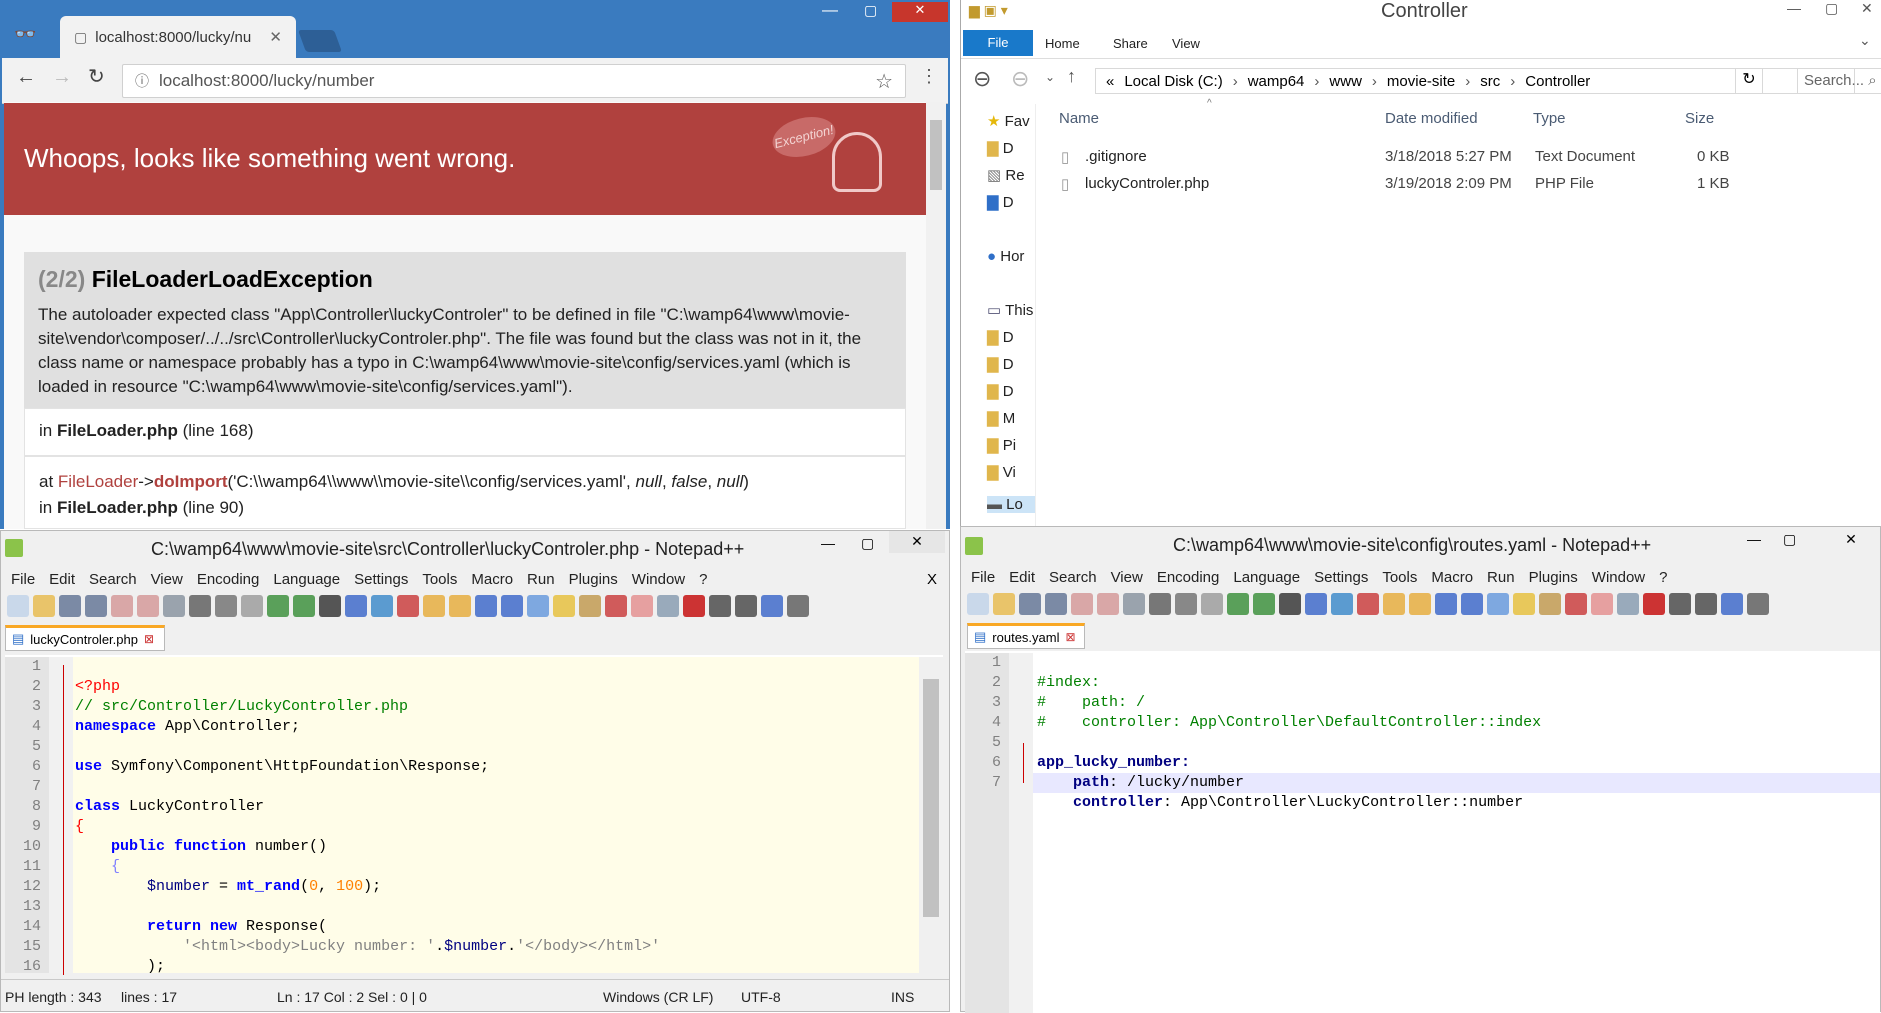  What do you see at coordinates (932, 579) in the screenshot?
I see `close-document-icon: X` at bounding box center [932, 579].